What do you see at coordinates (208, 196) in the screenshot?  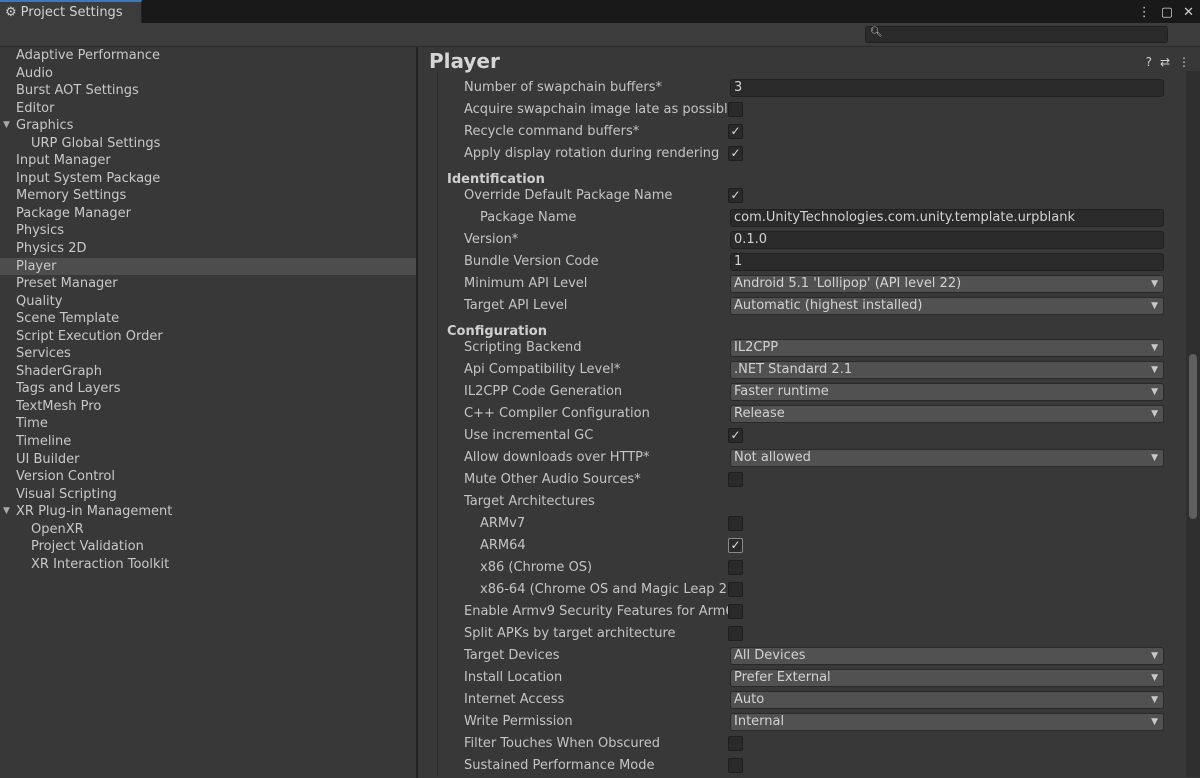 I see `sidebar-item-memory-settings: Memory Settings` at bounding box center [208, 196].